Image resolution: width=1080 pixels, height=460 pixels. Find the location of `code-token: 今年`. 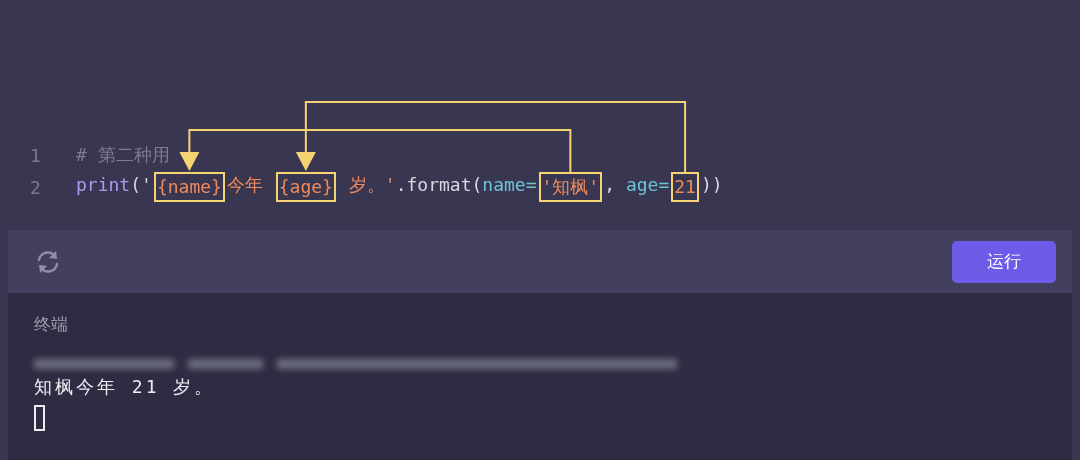

code-token: 今年 is located at coordinates (245, 185).